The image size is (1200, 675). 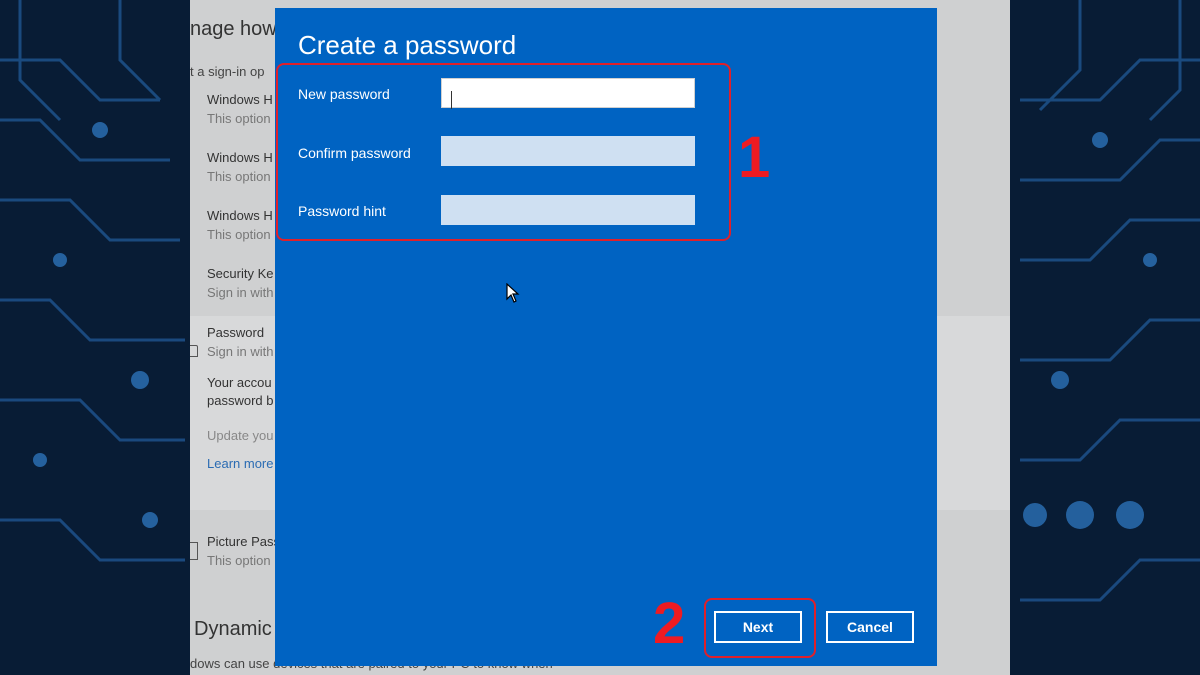 I want to click on dynamic-lock-heading: Dynamic, so click(x=233, y=629).